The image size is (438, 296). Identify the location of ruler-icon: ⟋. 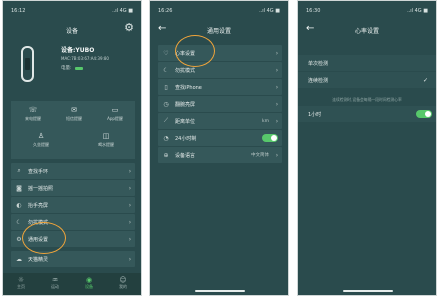
(166, 120).